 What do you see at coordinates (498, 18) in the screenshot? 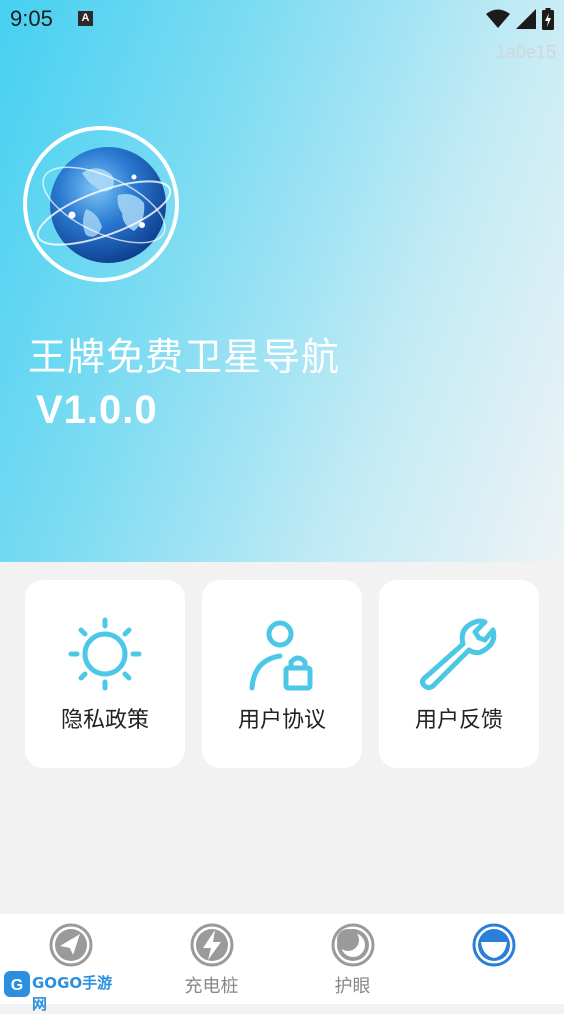
I see `wifi-icon` at bounding box center [498, 18].